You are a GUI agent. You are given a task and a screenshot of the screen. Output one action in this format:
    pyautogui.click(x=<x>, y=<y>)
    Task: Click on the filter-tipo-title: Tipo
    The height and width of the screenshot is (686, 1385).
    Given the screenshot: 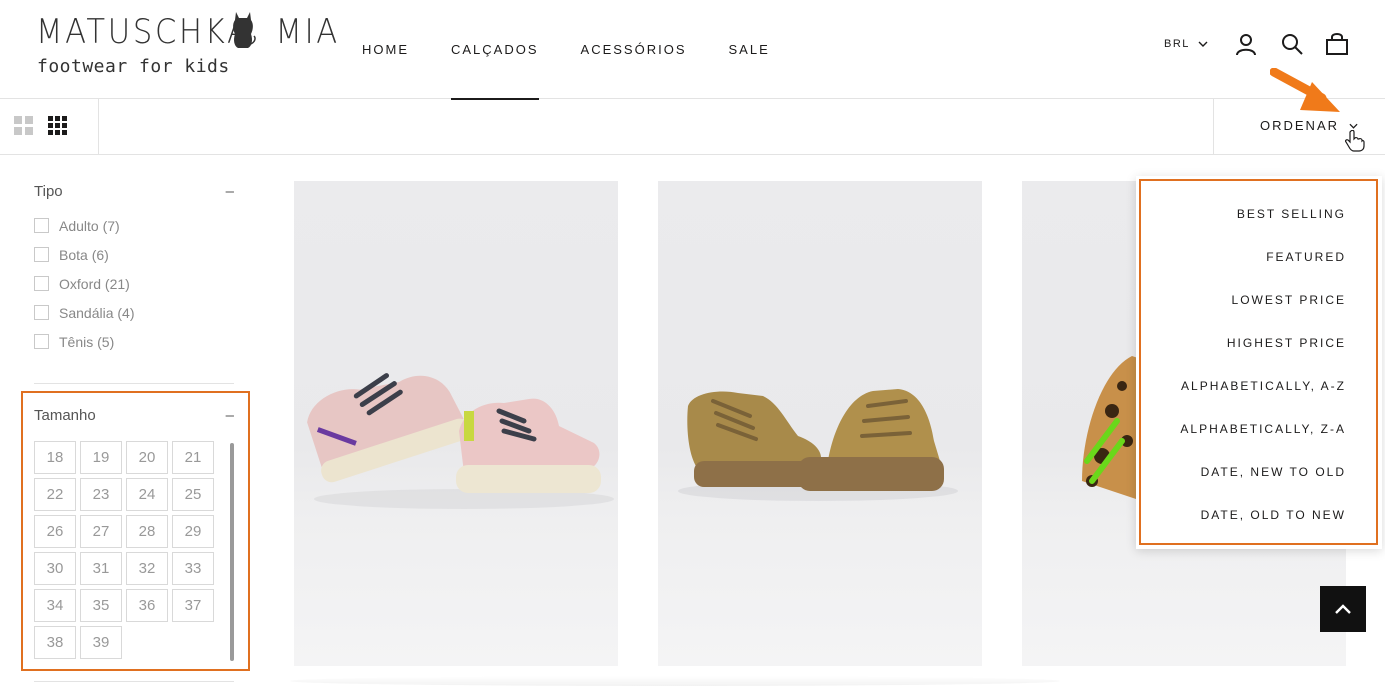 What is the action you would take?
    pyautogui.click(x=48, y=191)
    